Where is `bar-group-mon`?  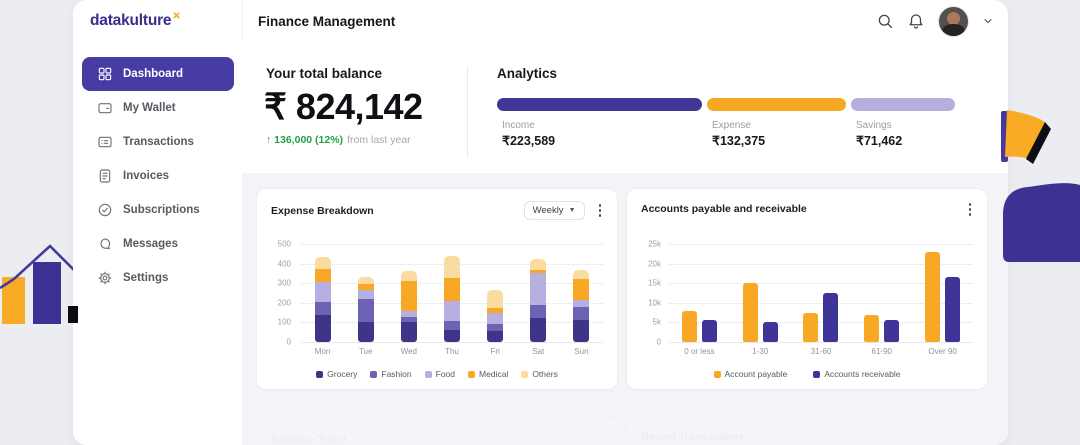 bar-group-mon is located at coordinates (322, 299).